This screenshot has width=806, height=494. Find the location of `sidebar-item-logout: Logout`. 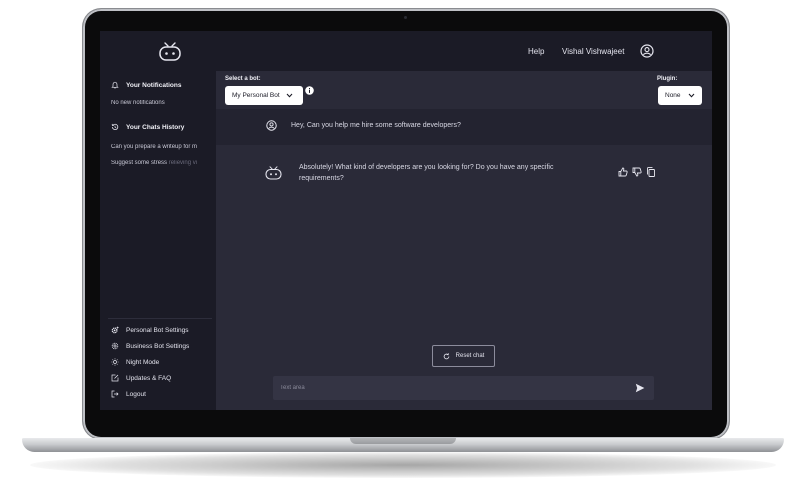

sidebar-item-logout: Logout is located at coordinates (128, 394).